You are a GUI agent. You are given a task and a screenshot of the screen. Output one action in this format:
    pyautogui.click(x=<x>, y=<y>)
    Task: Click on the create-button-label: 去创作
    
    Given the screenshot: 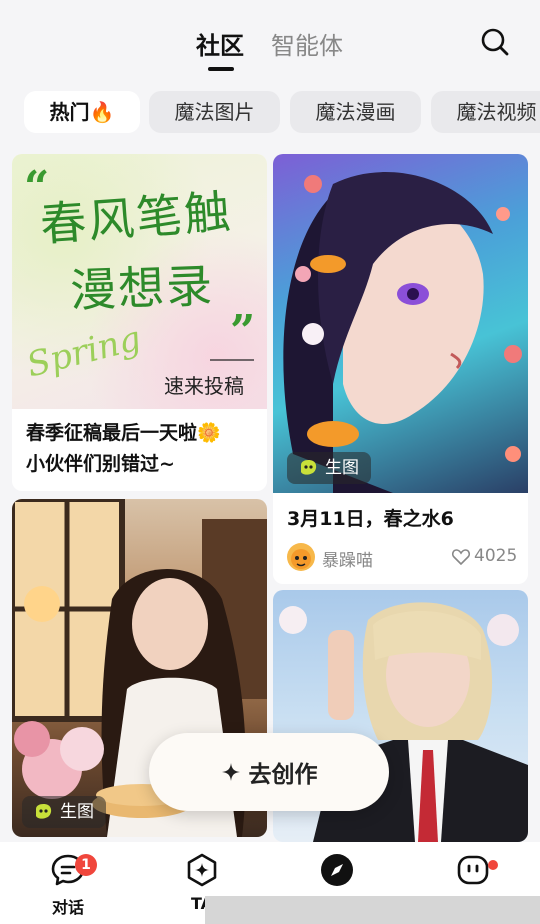 What is the action you would take?
    pyautogui.click(x=283, y=775)
    